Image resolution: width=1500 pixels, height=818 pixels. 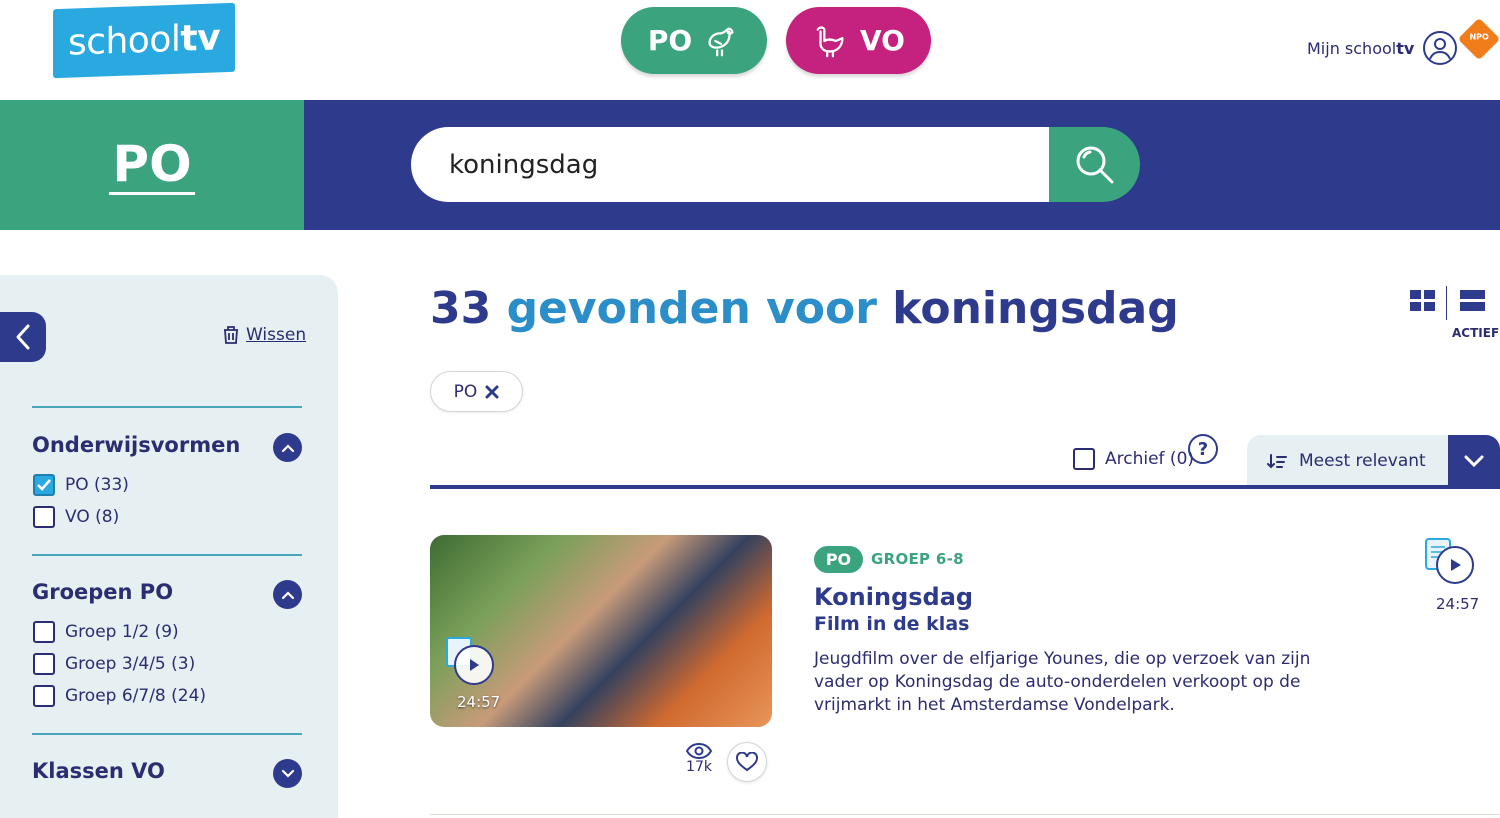 What do you see at coordinates (882, 40) in the screenshot?
I see `vo-button-label: VO` at bounding box center [882, 40].